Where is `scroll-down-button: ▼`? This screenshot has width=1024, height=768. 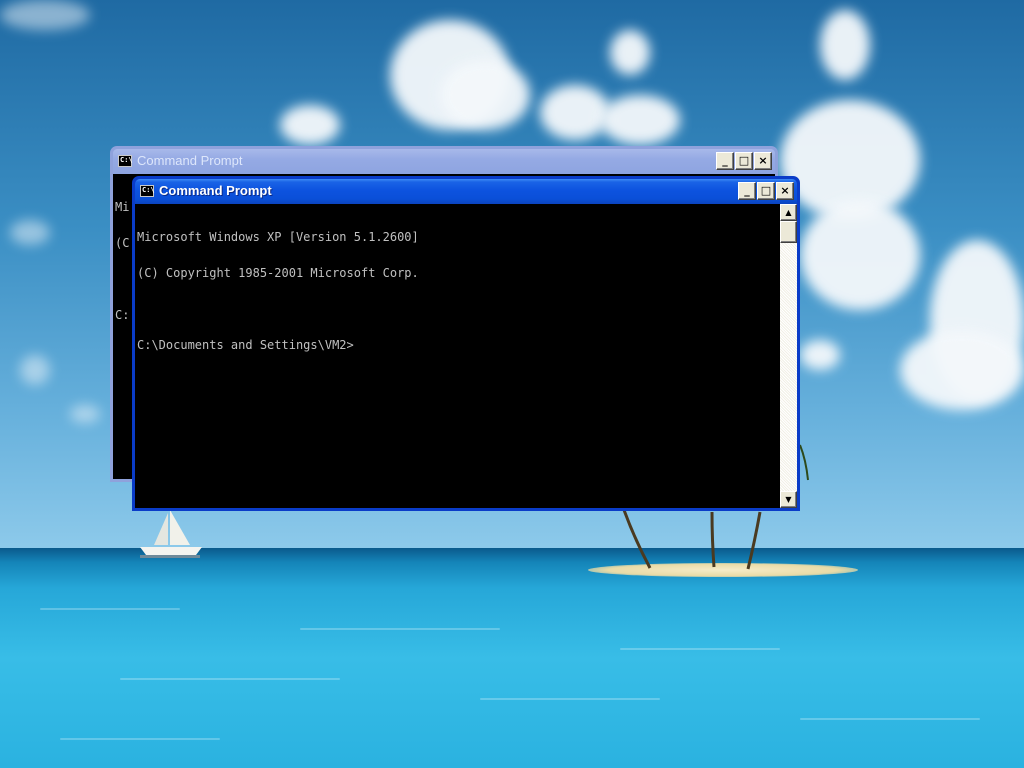
scroll-down-button: ▼ is located at coordinates (788, 499).